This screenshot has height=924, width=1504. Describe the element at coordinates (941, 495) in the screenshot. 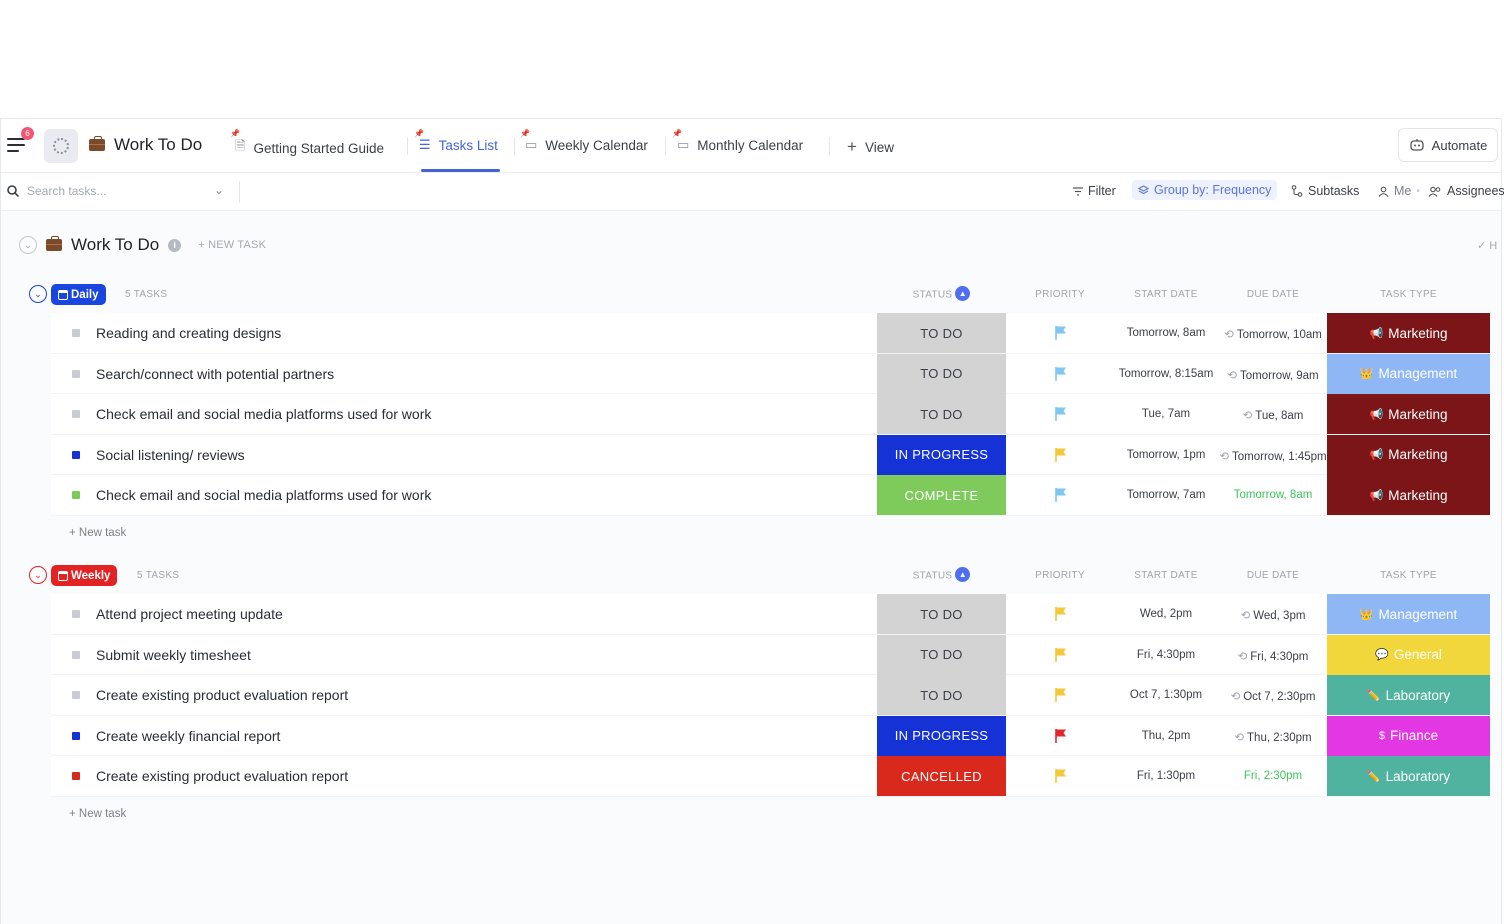

I see `status-pill: COMPLETE` at that location.